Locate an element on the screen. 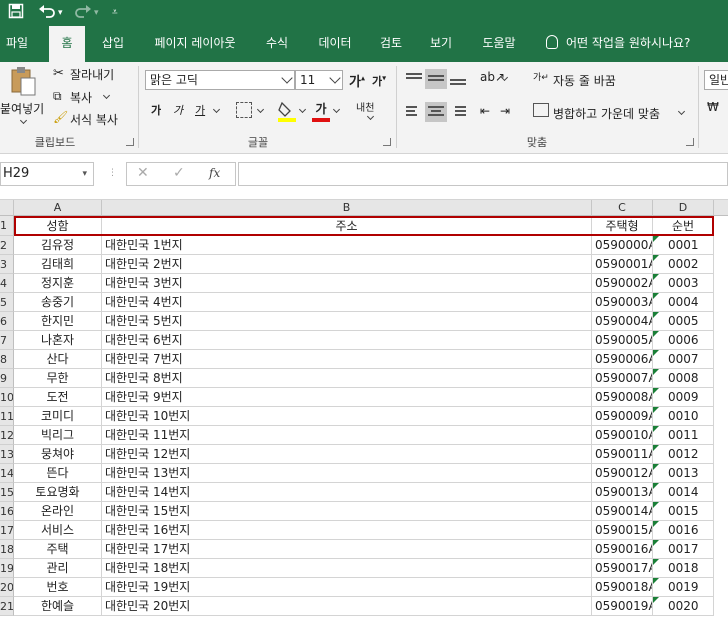 Image resolution: width=728 pixels, height=619 pixels. row-header: 20 is located at coordinates (7, 587).